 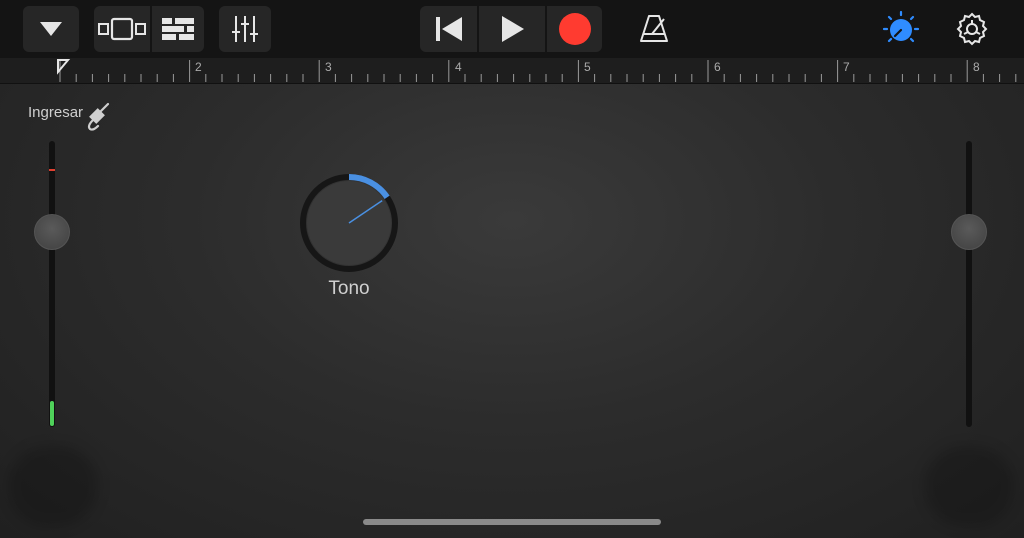 I want to click on bar-number: 8, so click(x=976, y=67).